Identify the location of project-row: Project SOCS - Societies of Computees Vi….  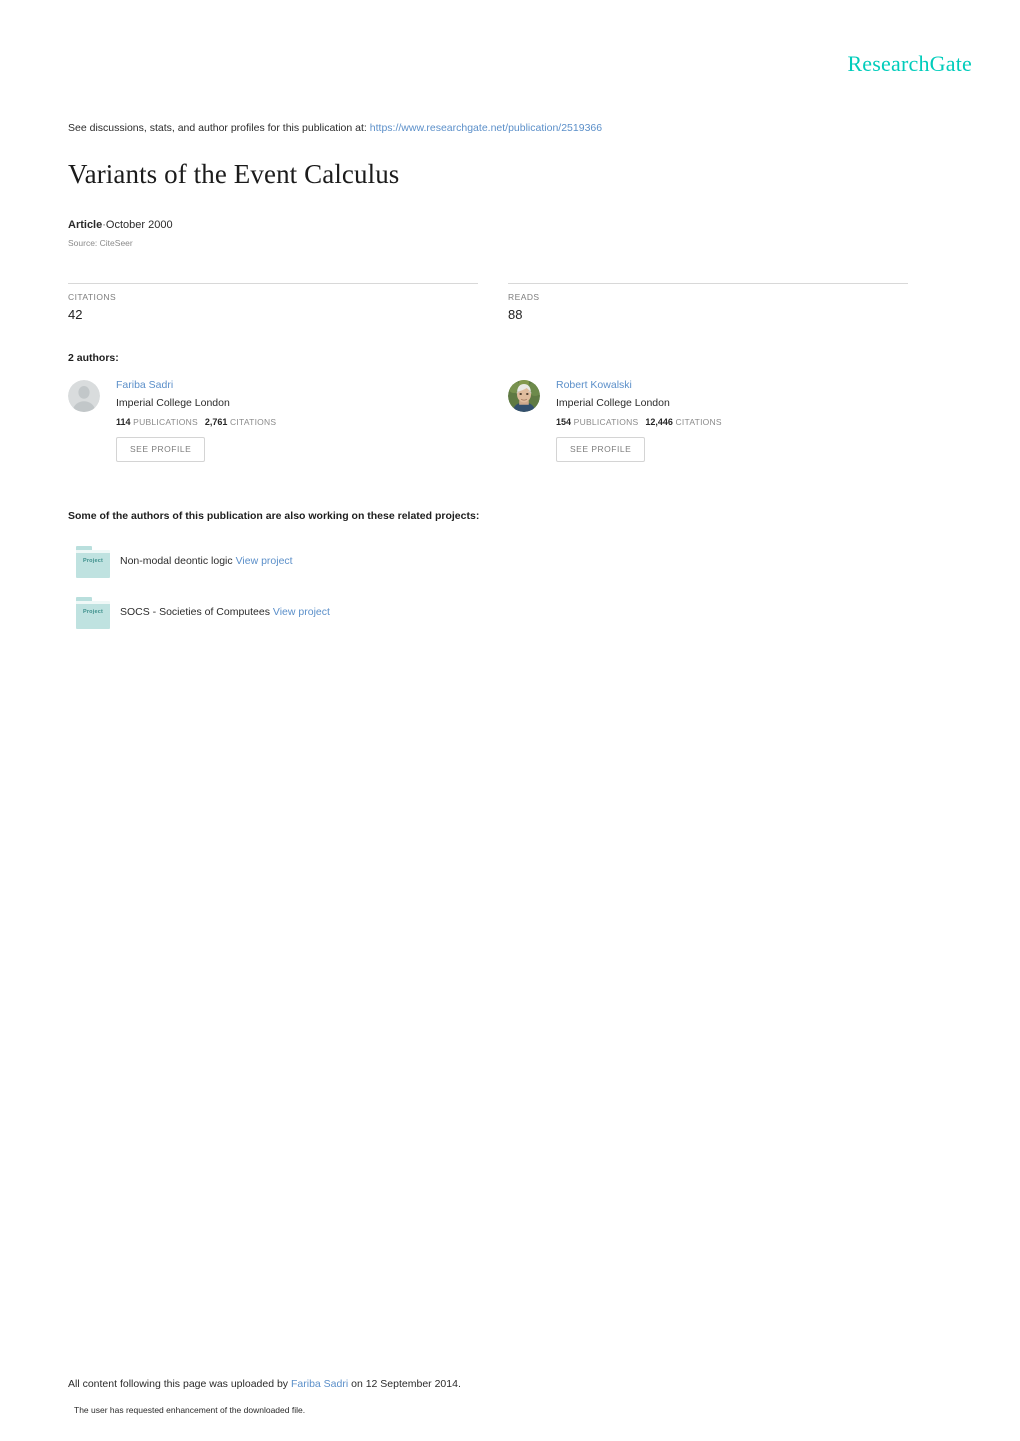
(418, 614).